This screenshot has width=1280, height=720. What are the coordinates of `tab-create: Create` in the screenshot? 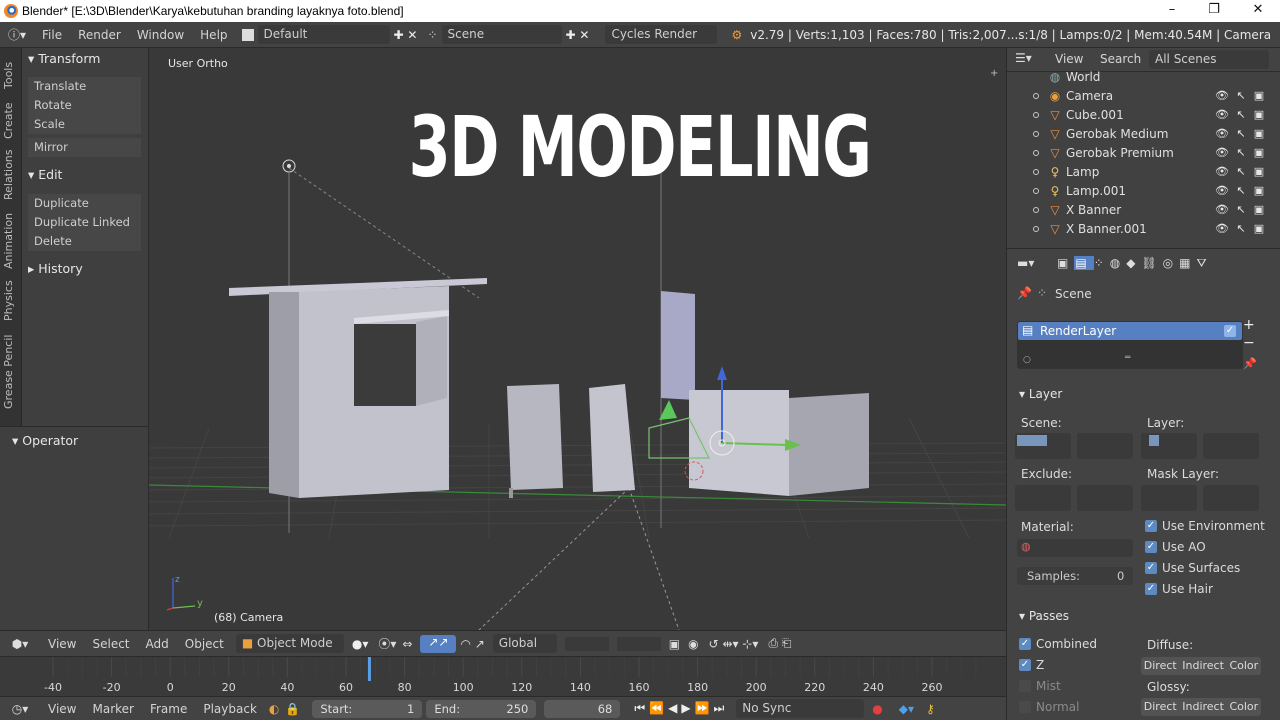 It's located at (11, 121).